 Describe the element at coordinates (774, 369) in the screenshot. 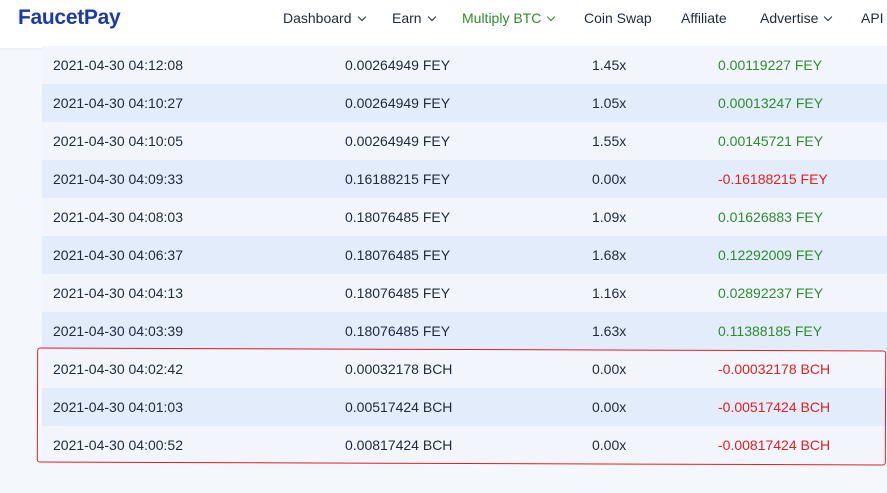

I see `bet-profit: -0.00032178 BCH` at that location.